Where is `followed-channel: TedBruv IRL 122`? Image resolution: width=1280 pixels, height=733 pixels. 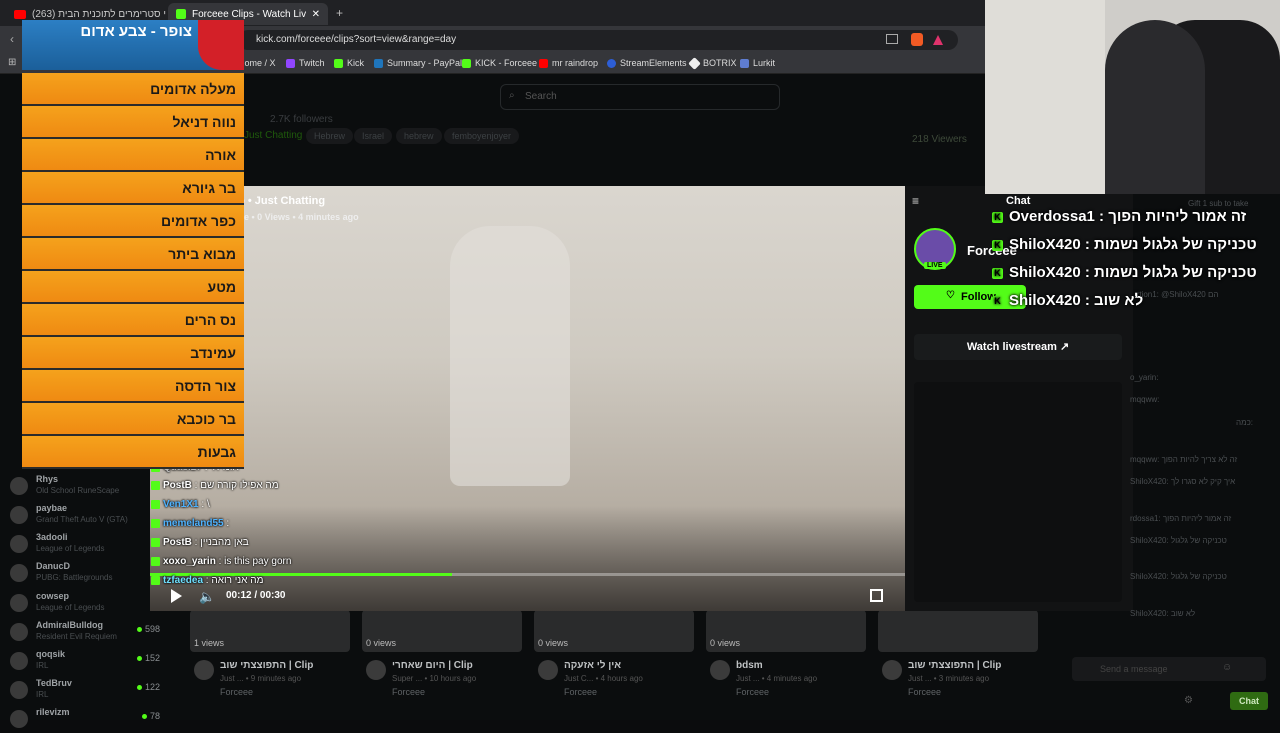
followed-channel: TedBruv IRL 122 is located at coordinates (90, 691).